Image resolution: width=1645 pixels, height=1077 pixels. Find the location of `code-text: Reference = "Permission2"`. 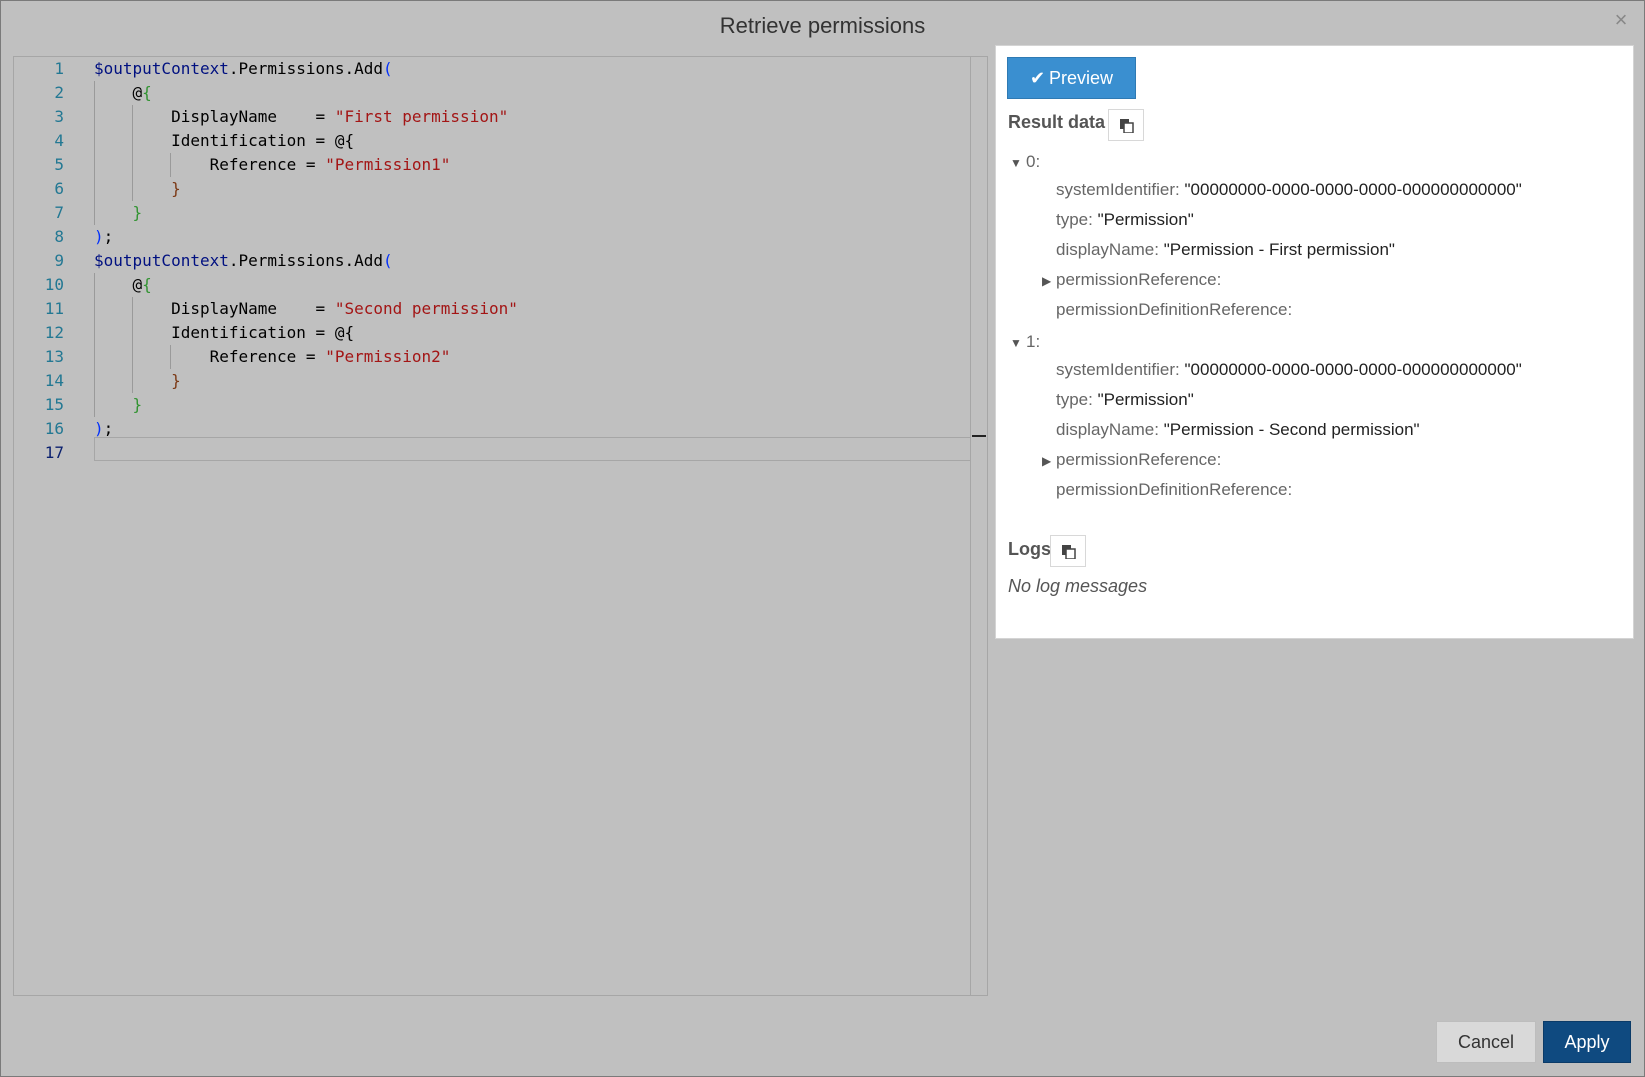

code-text: Reference = "Permission2" is located at coordinates (272, 357).